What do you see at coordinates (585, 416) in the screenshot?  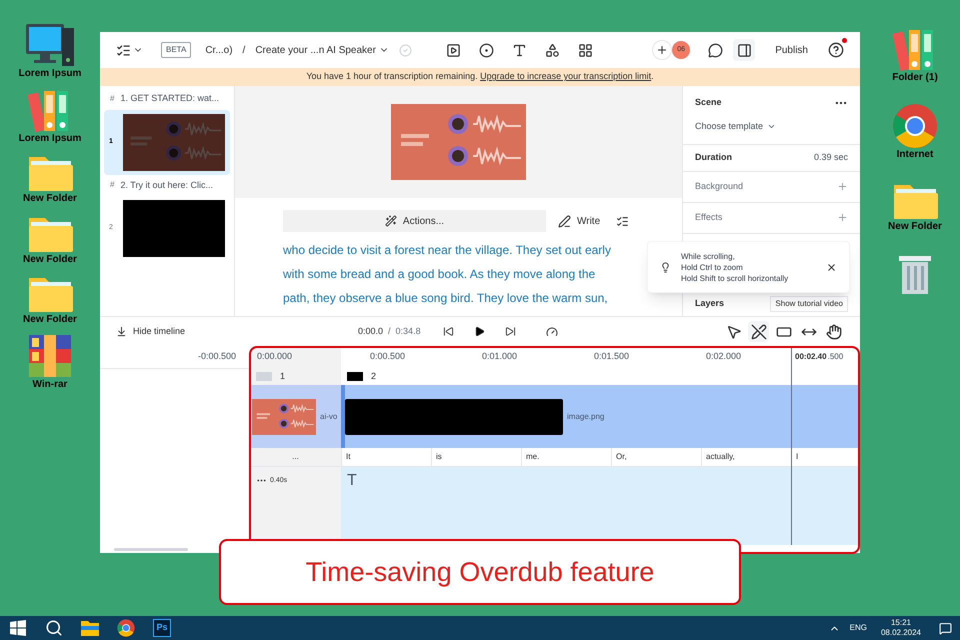 I see `clip-name: image.png` at bounding box center [585, 416].